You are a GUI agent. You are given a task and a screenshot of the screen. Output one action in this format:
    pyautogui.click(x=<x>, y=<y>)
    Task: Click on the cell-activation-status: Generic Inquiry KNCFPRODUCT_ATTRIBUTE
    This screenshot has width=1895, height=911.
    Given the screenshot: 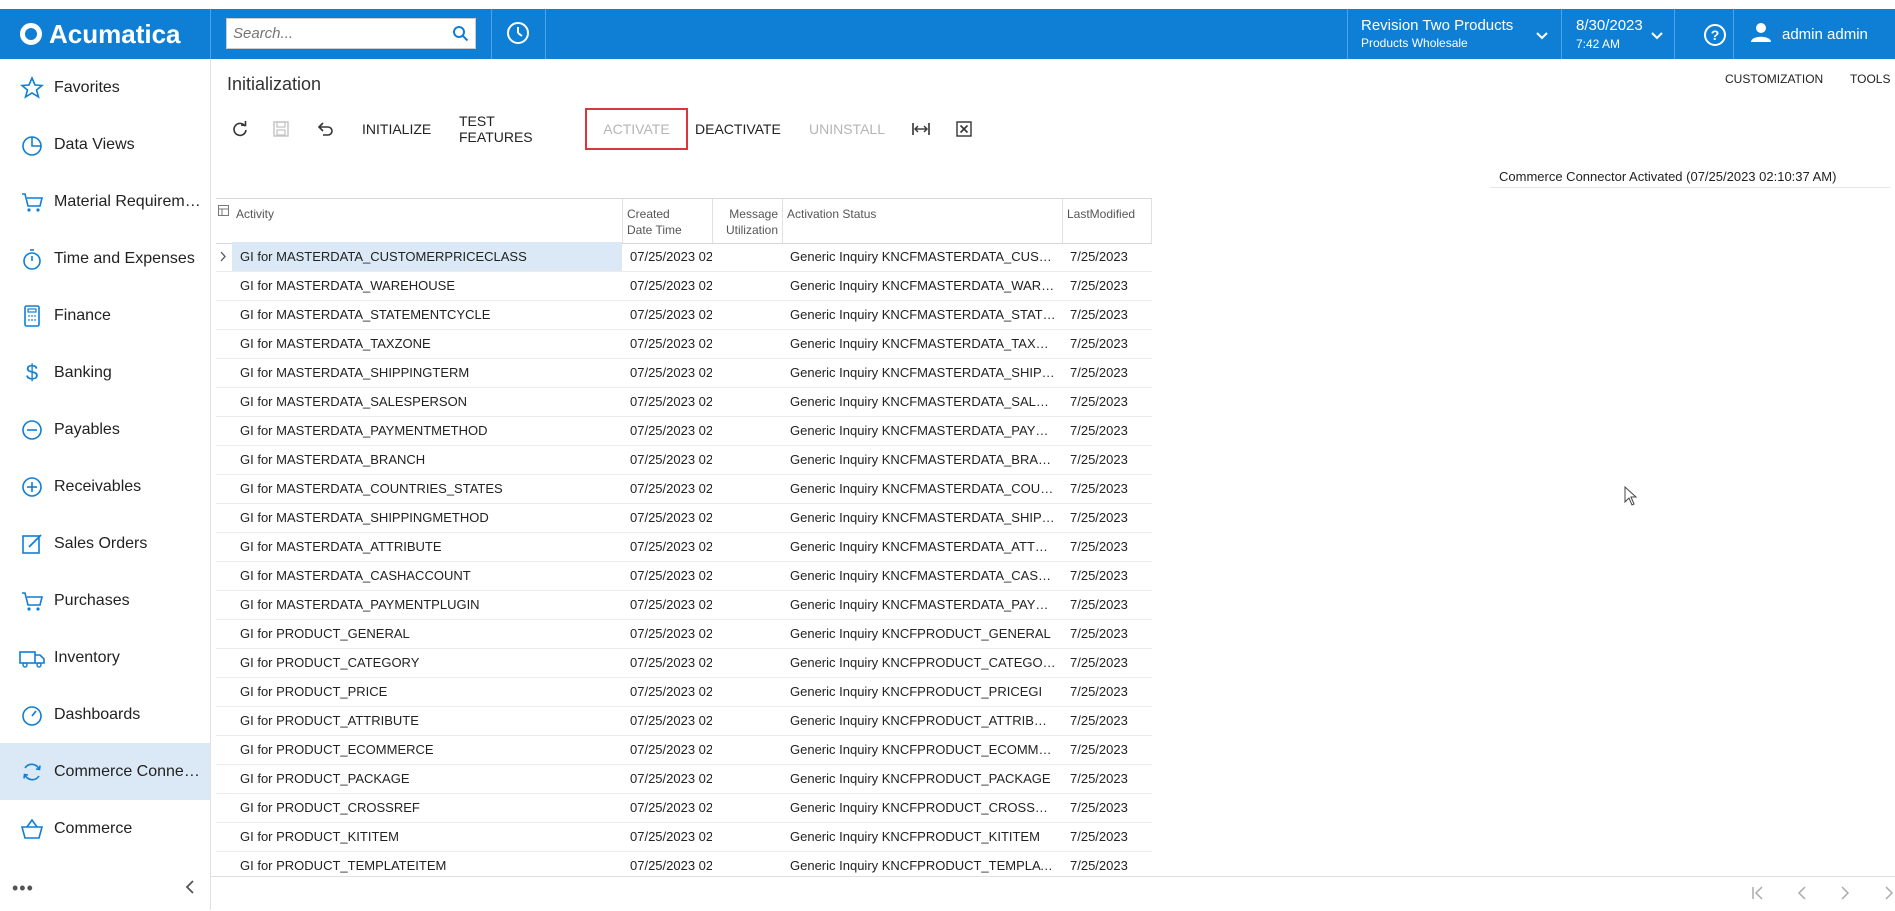 What is the action you would take?
    pyautogui.click(x=922, y=720)
    